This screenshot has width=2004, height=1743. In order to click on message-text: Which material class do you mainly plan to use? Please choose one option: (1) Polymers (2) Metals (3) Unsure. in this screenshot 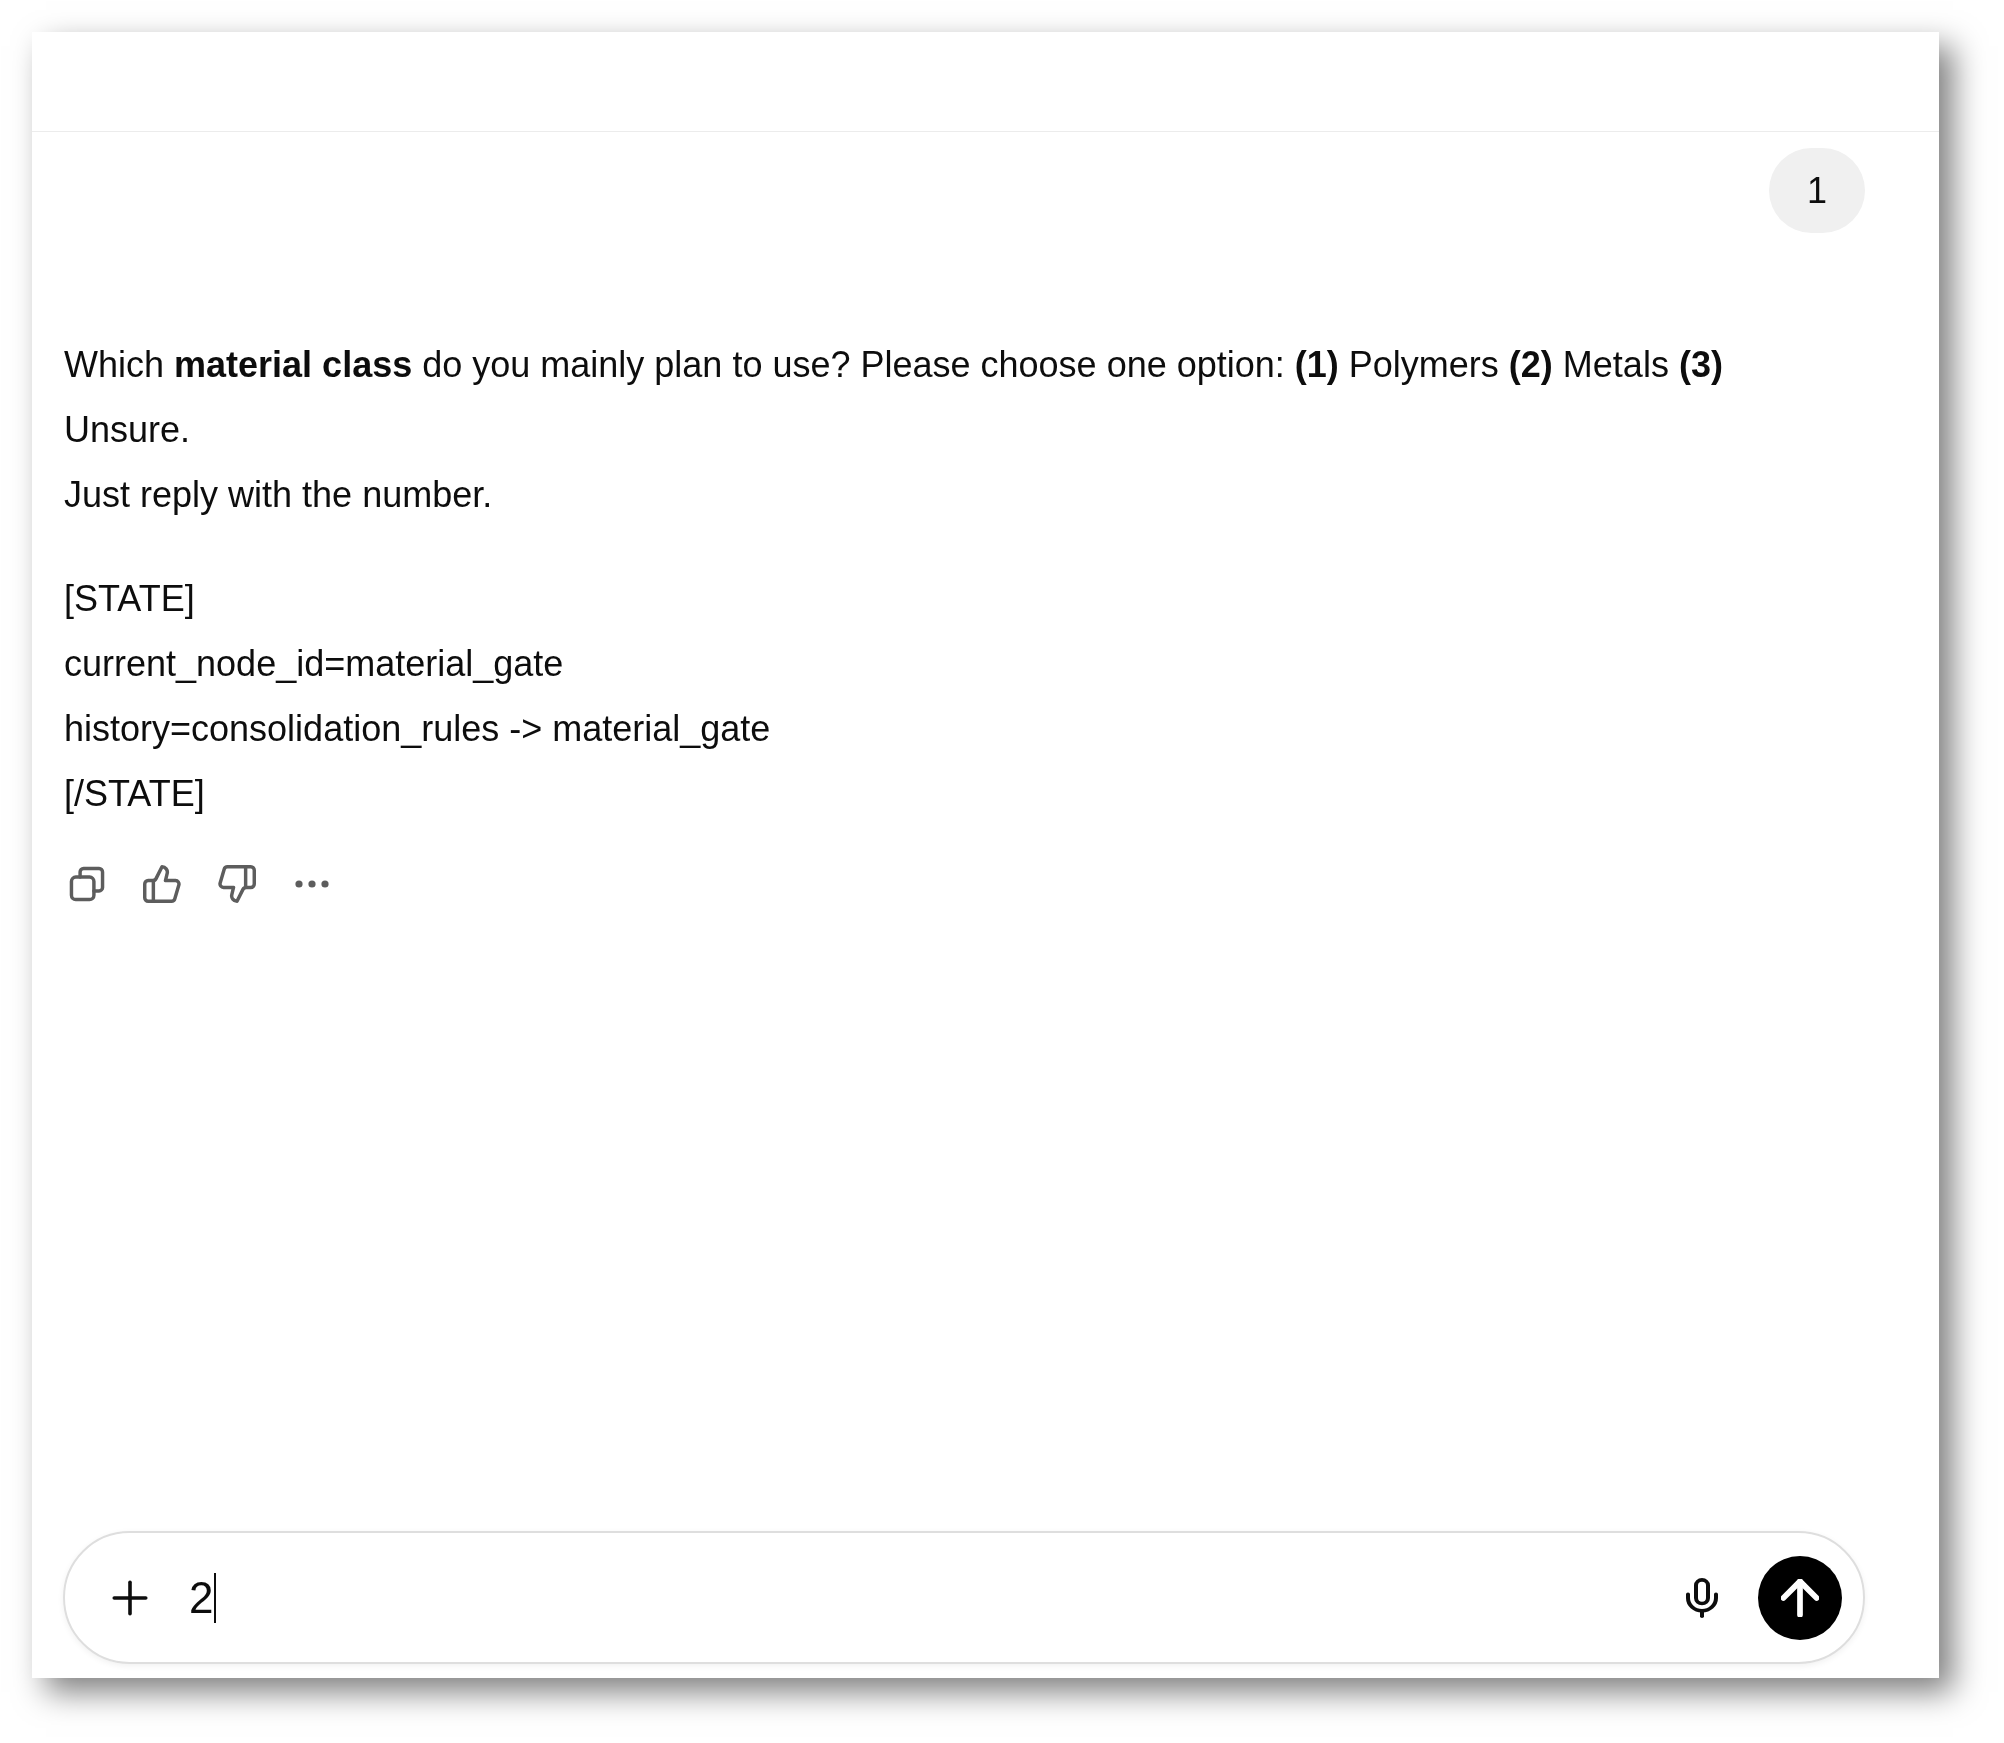, I will do `click(894, 397)`.